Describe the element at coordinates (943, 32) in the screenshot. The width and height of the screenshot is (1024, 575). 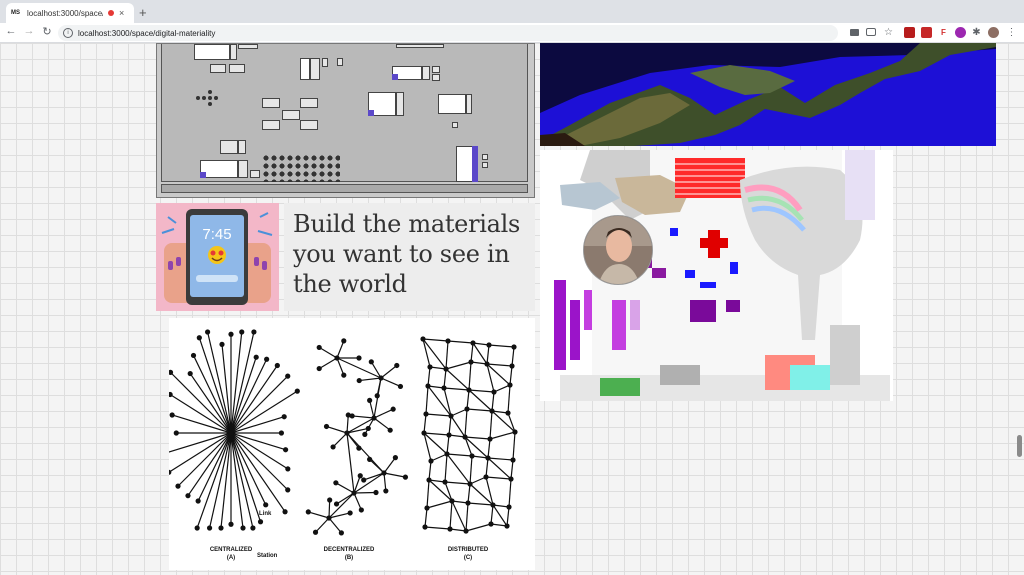
I see `f-extension-icon: F` at that location.